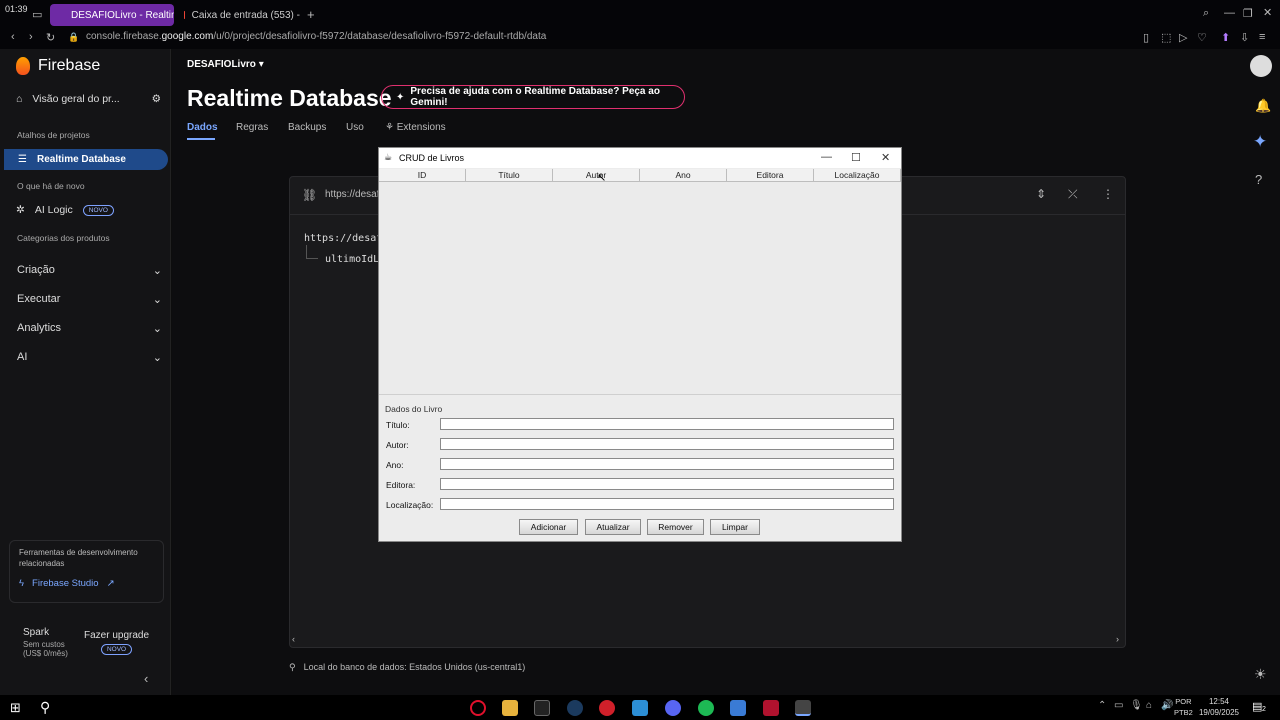 This screenshot has width=1280, height=720. Describe the element at coordinates (667, 424) in the screenshot. I see `titulo-field` at that location.